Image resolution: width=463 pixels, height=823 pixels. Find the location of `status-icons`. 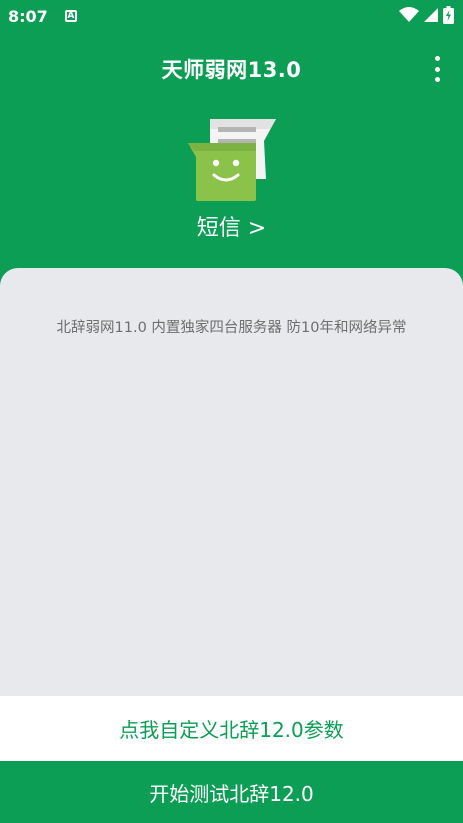

status-icons is located at coordinates (426, 15).